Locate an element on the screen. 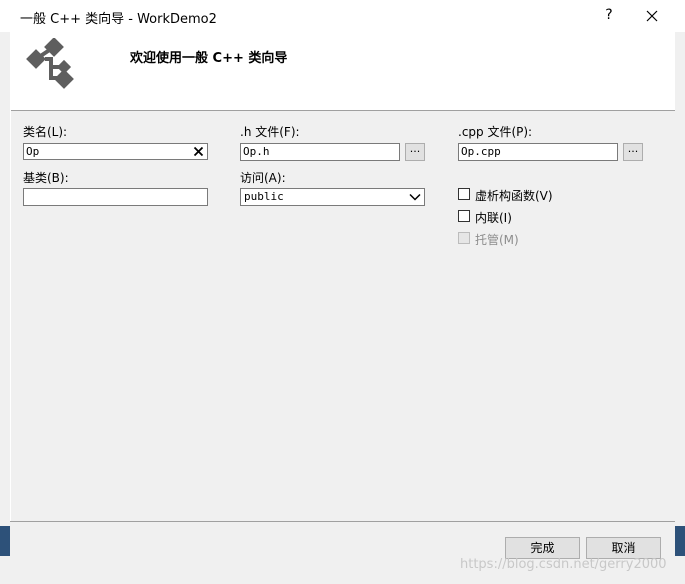 The height and width of the screenshot is (584, 685). inline-label: 内联(I) is located at coordinates (493, 218).